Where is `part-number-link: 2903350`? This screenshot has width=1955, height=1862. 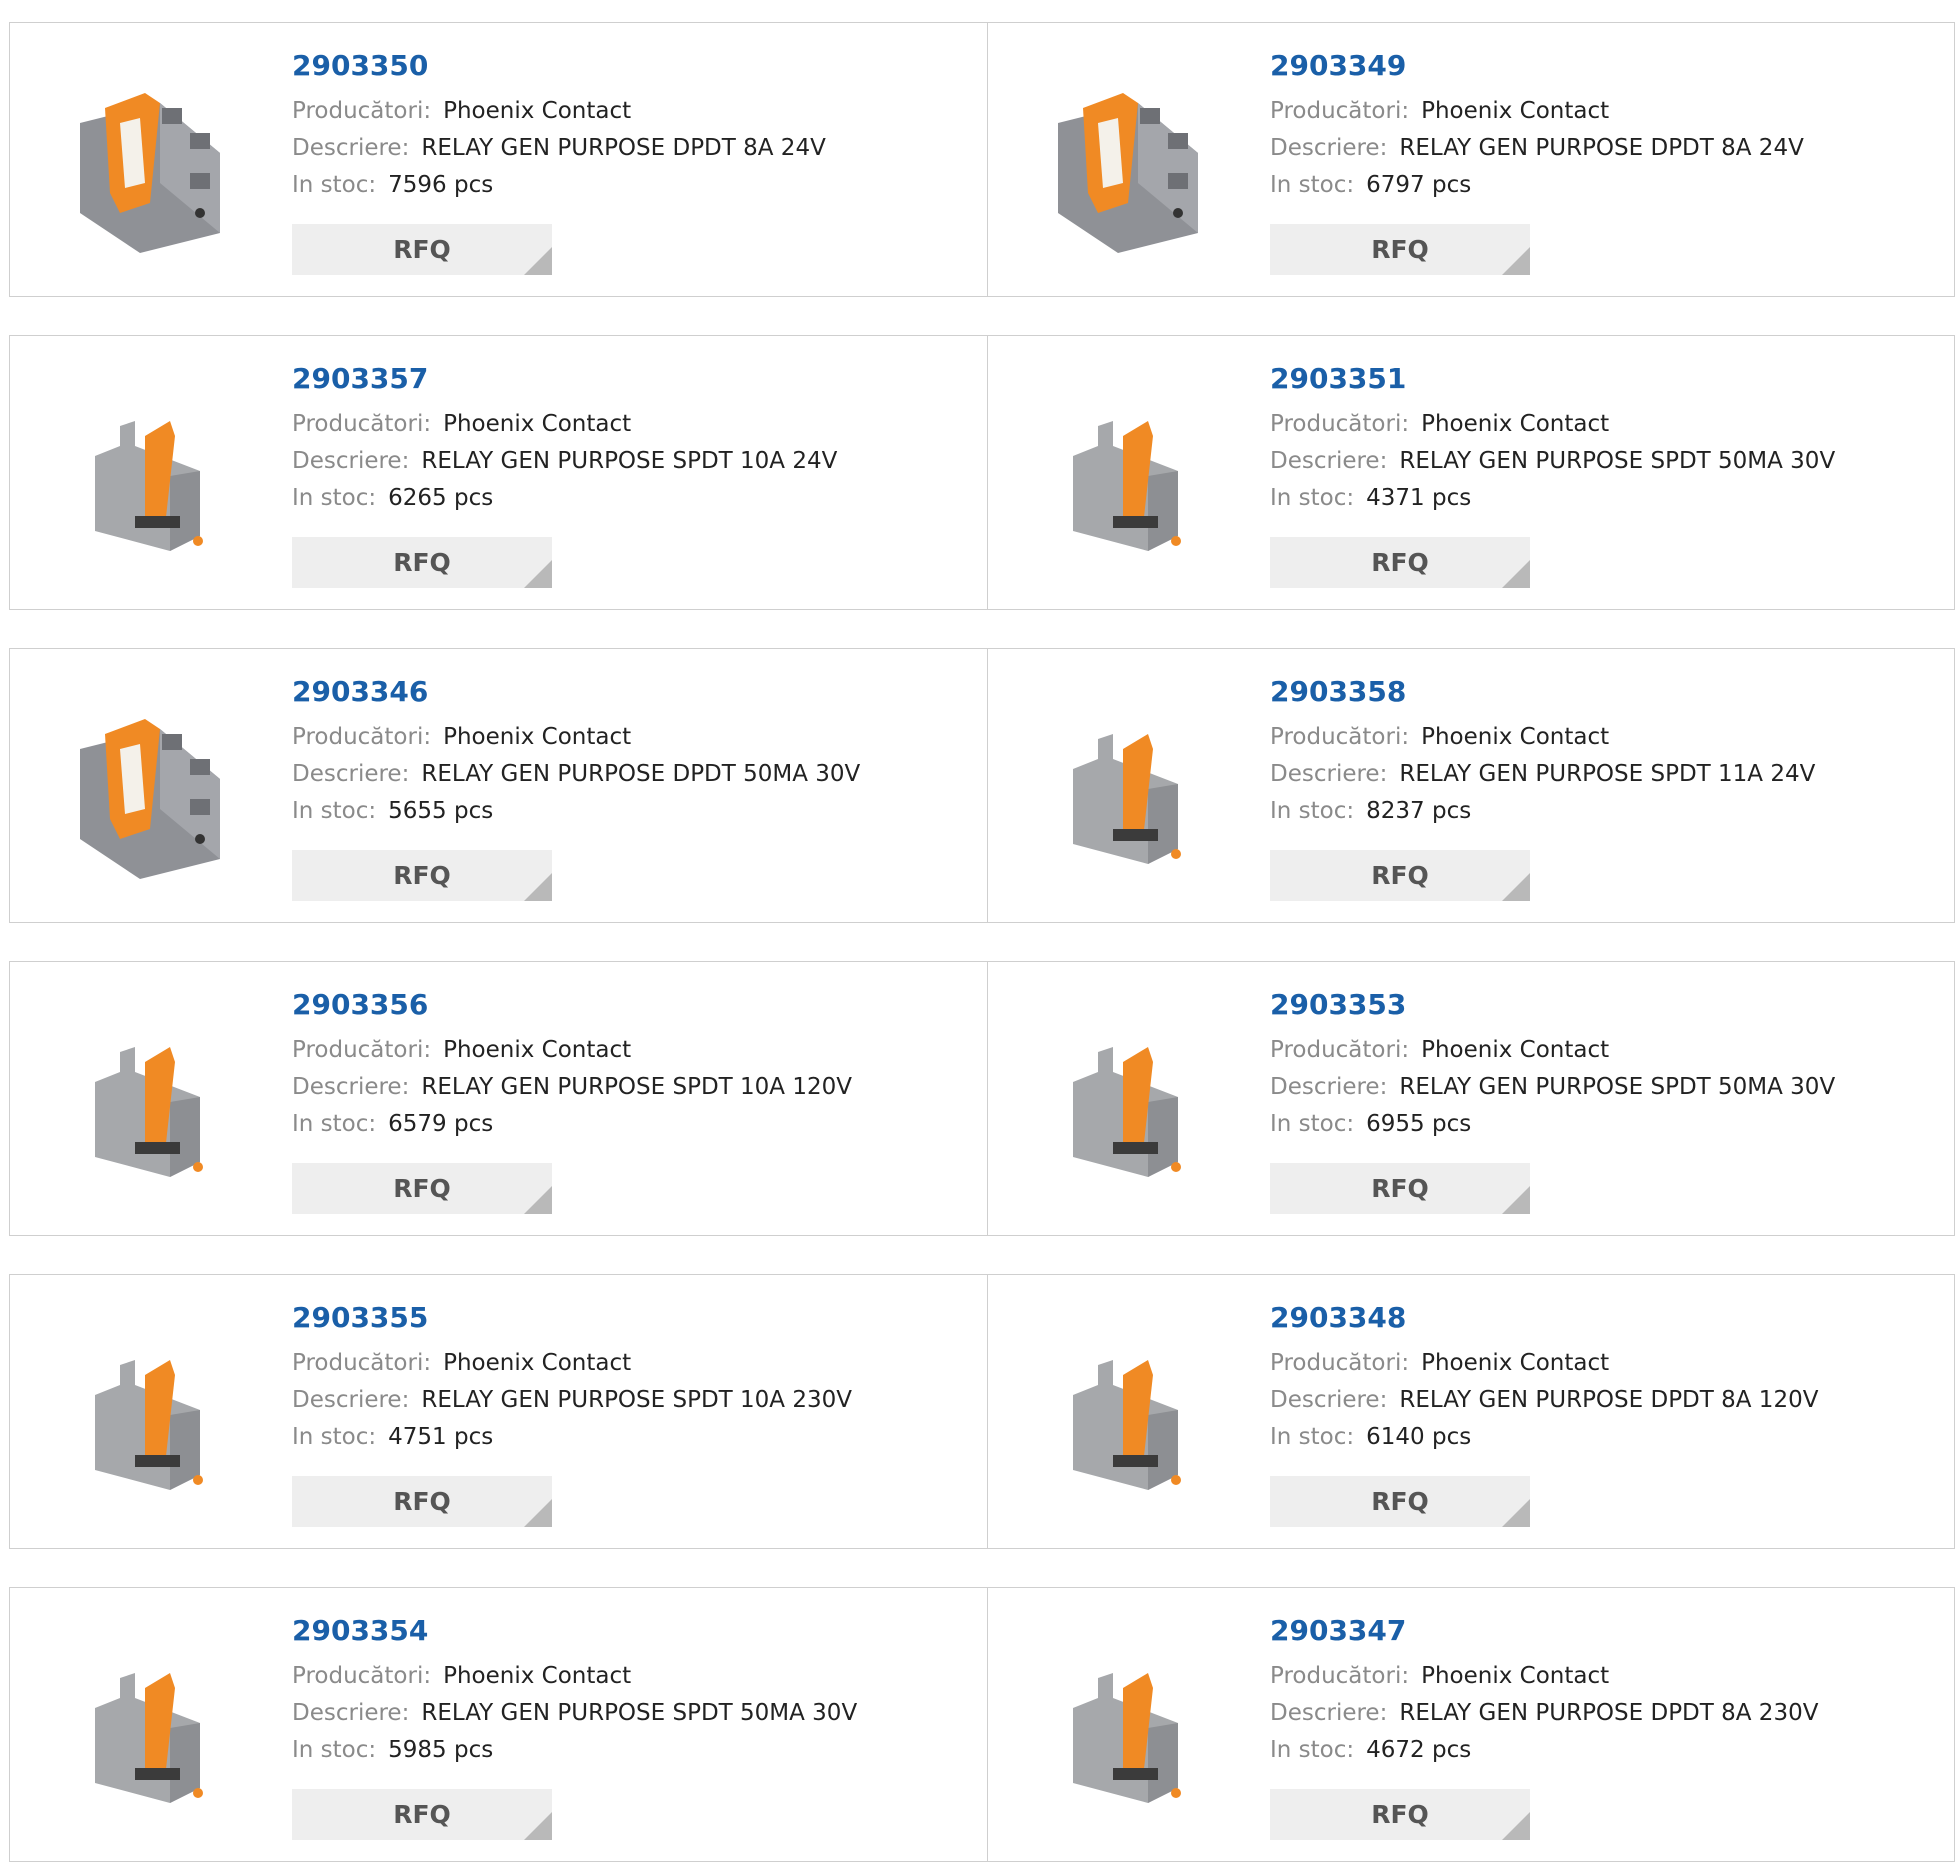 part-number-link: 2903350 is located at coordinates (559, 66).